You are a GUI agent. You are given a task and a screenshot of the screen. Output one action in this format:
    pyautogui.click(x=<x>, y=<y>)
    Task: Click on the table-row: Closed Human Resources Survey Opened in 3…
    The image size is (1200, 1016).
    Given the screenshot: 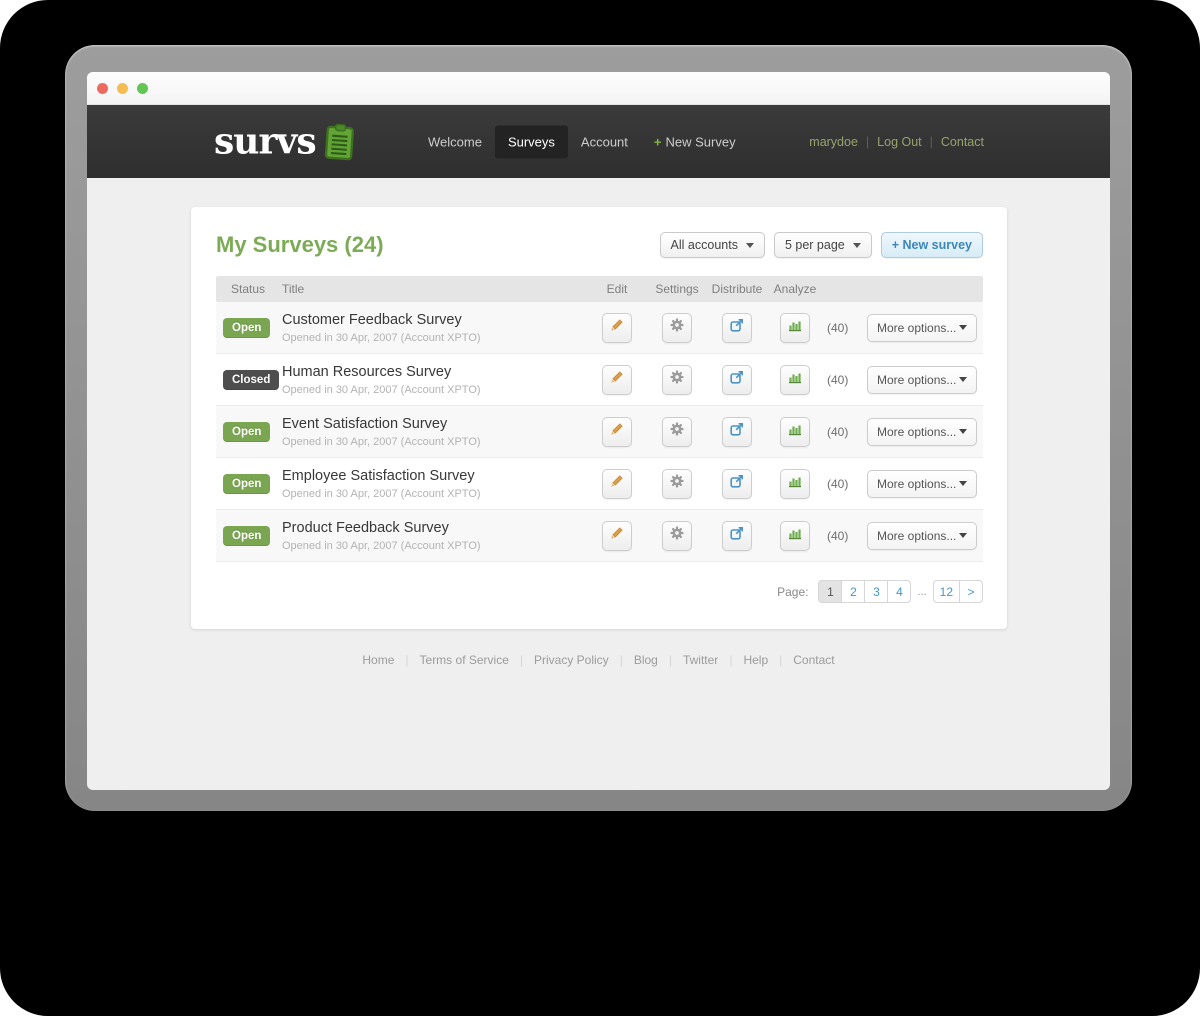 What is the action you would take?
    pyautogui.click(x=599, y=380)
    